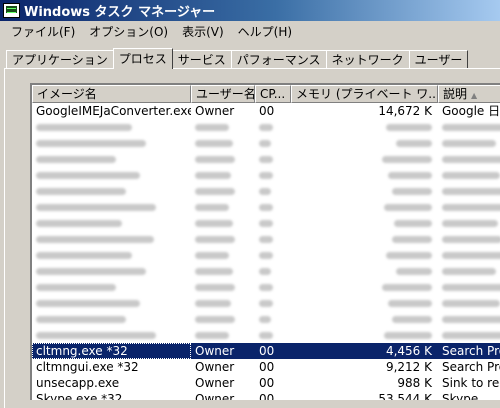 This screenshot has height=408, width=500. I want to click on tab-applications: アプリケーション, so click(60, 59).